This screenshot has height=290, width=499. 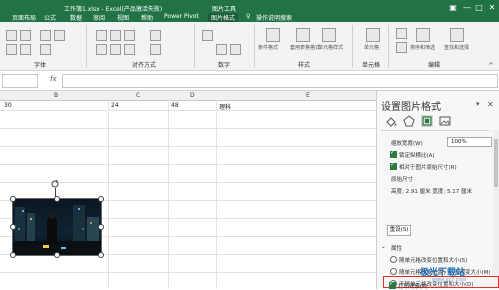 What do you see at coordinates (371, 47) in the screenshot?
I see `cells-label: 单元格` at bounding box center [371, 47].